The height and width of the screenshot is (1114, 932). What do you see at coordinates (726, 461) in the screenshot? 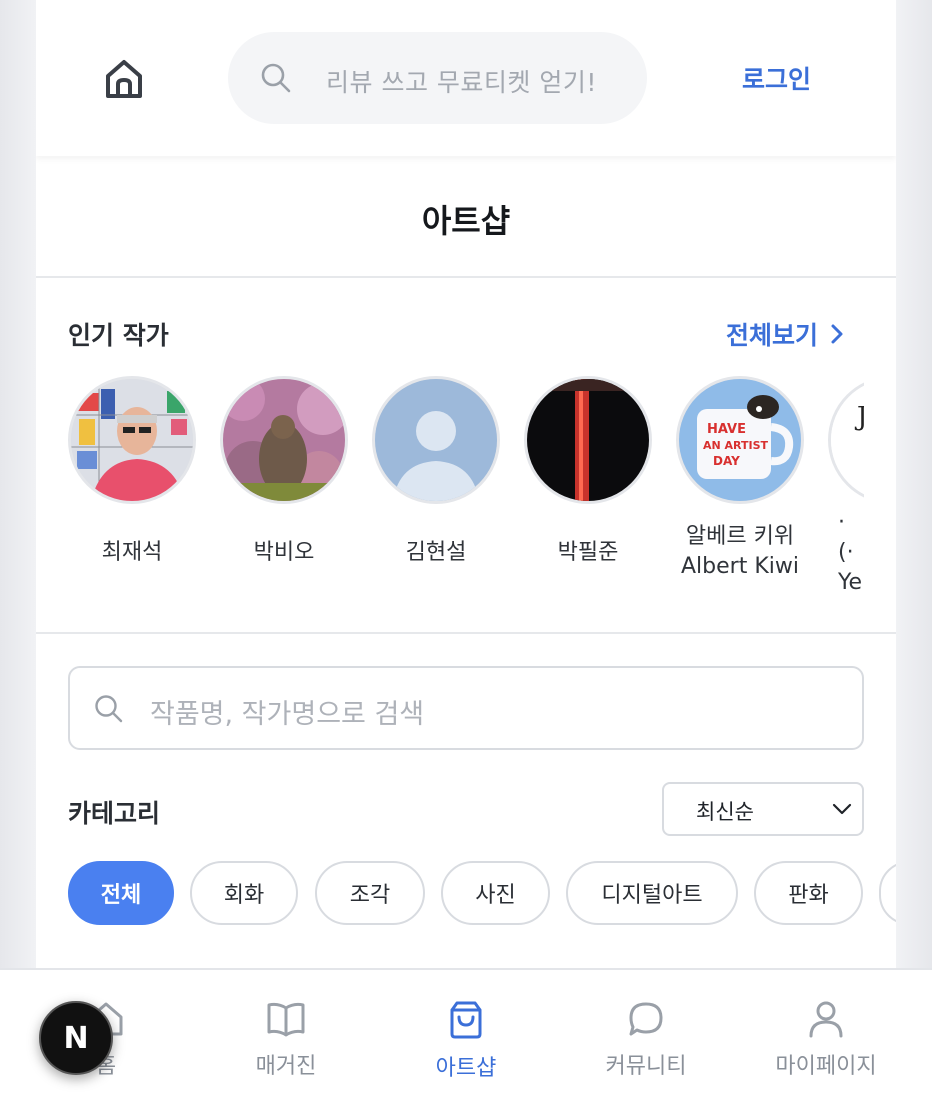
I see `svg-text: DAY` at bounding box center [726, 461].